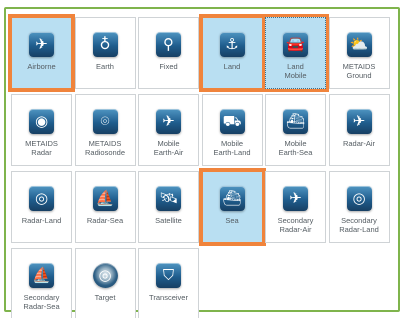  Describe the element at coordinates (41, 44) in the screenshot. I see `airplane-icon: ✈` at that location.